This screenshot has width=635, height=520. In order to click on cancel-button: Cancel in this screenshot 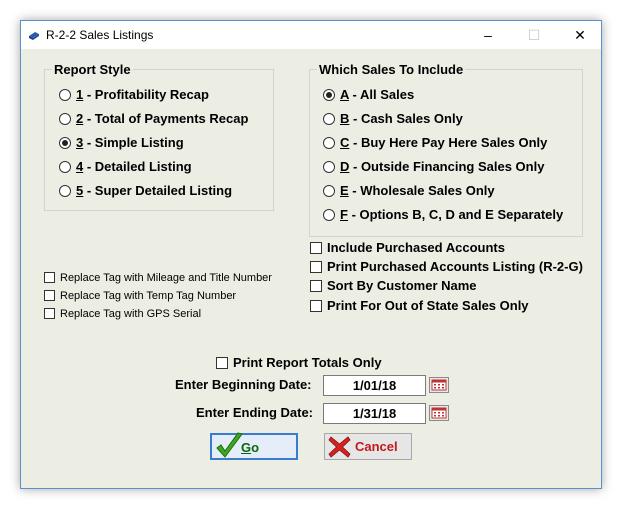, I will do `click(368, 446)`.